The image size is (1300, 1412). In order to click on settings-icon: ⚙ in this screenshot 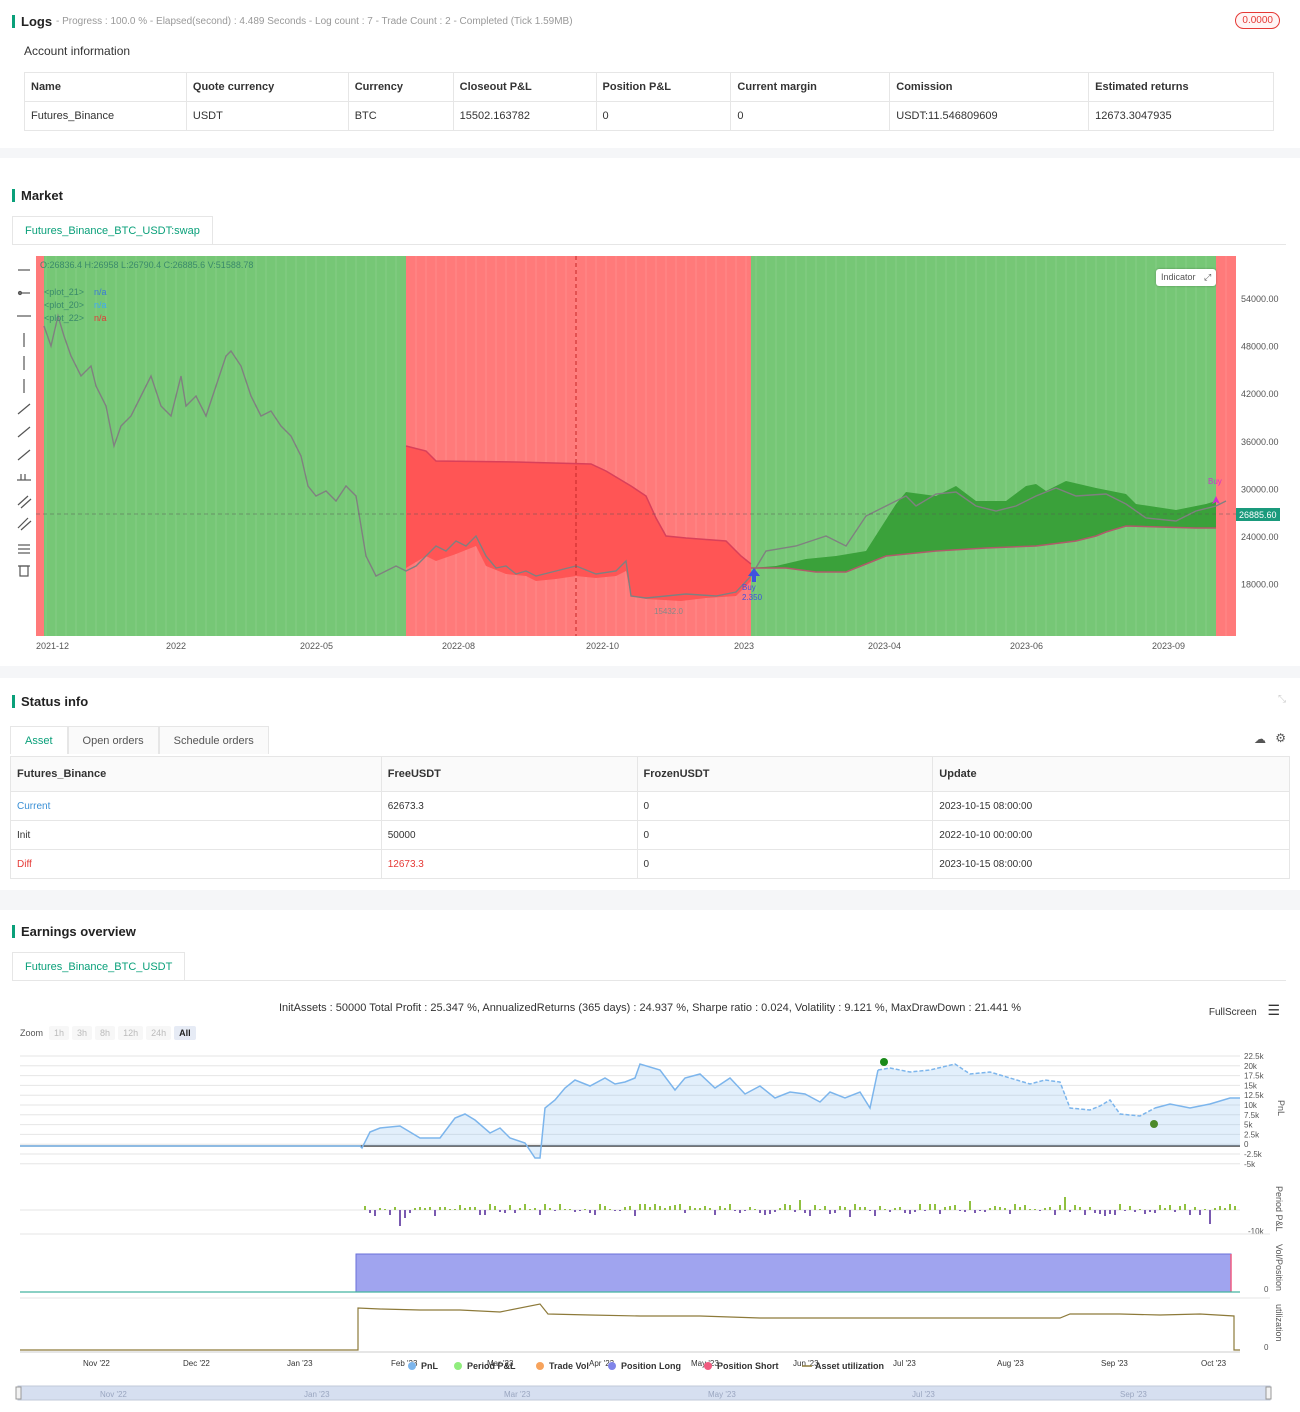, I will do `click(1280, 738)`.